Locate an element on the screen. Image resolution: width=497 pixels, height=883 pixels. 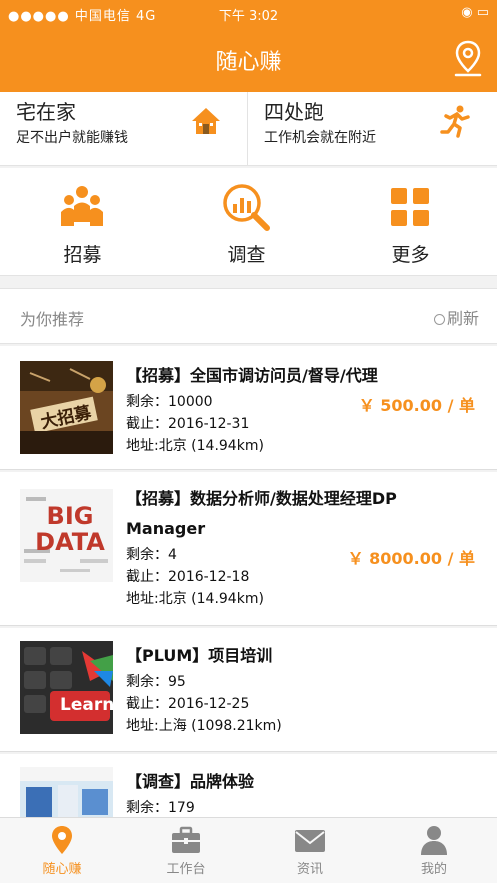
run-around-subtitle: 工作机会就在附近 is located at coordinates (320, 138).